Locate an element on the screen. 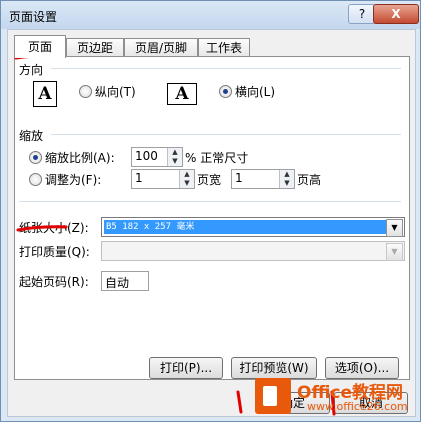 The height and width of the screenshot is (422, 421). tab-page: 页面 is located at coordinates (40, 46).